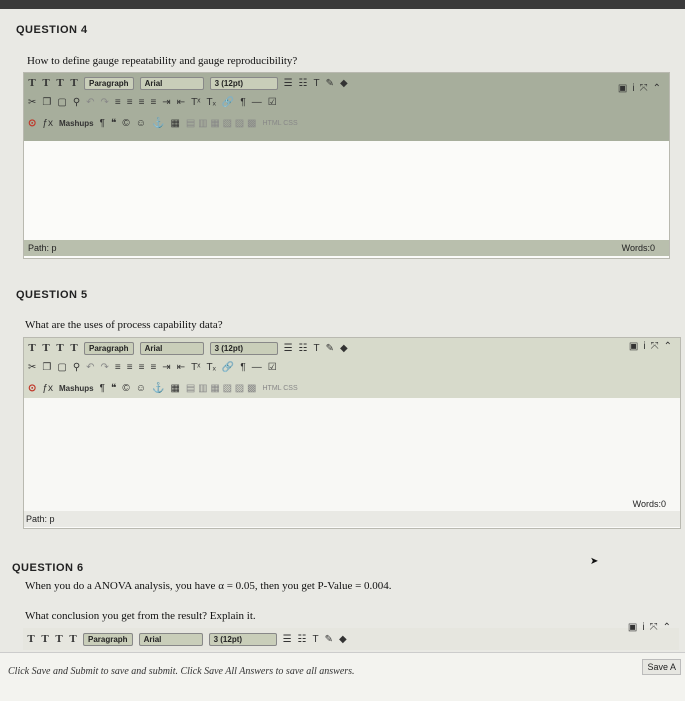  I want to click on record-icon: ⊙, so click(32, 388).